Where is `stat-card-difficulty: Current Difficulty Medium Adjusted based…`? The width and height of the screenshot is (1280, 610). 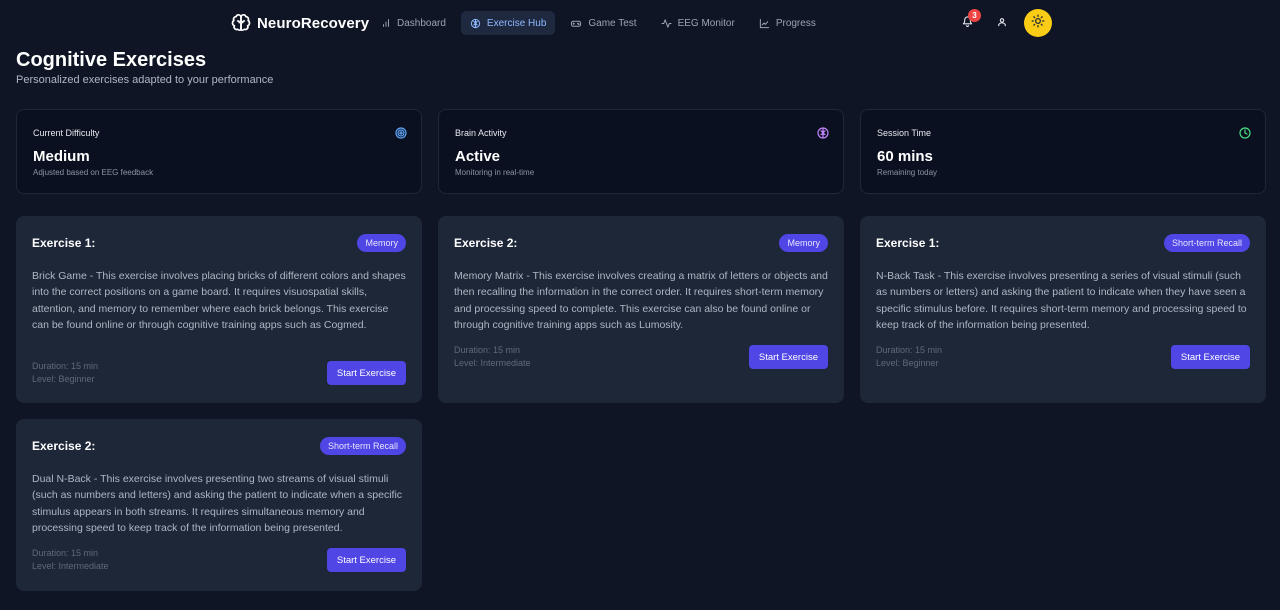
stat-card-difficulty: Current Difficulty Medium Adjusted based… is located at coordinates (219, 151).